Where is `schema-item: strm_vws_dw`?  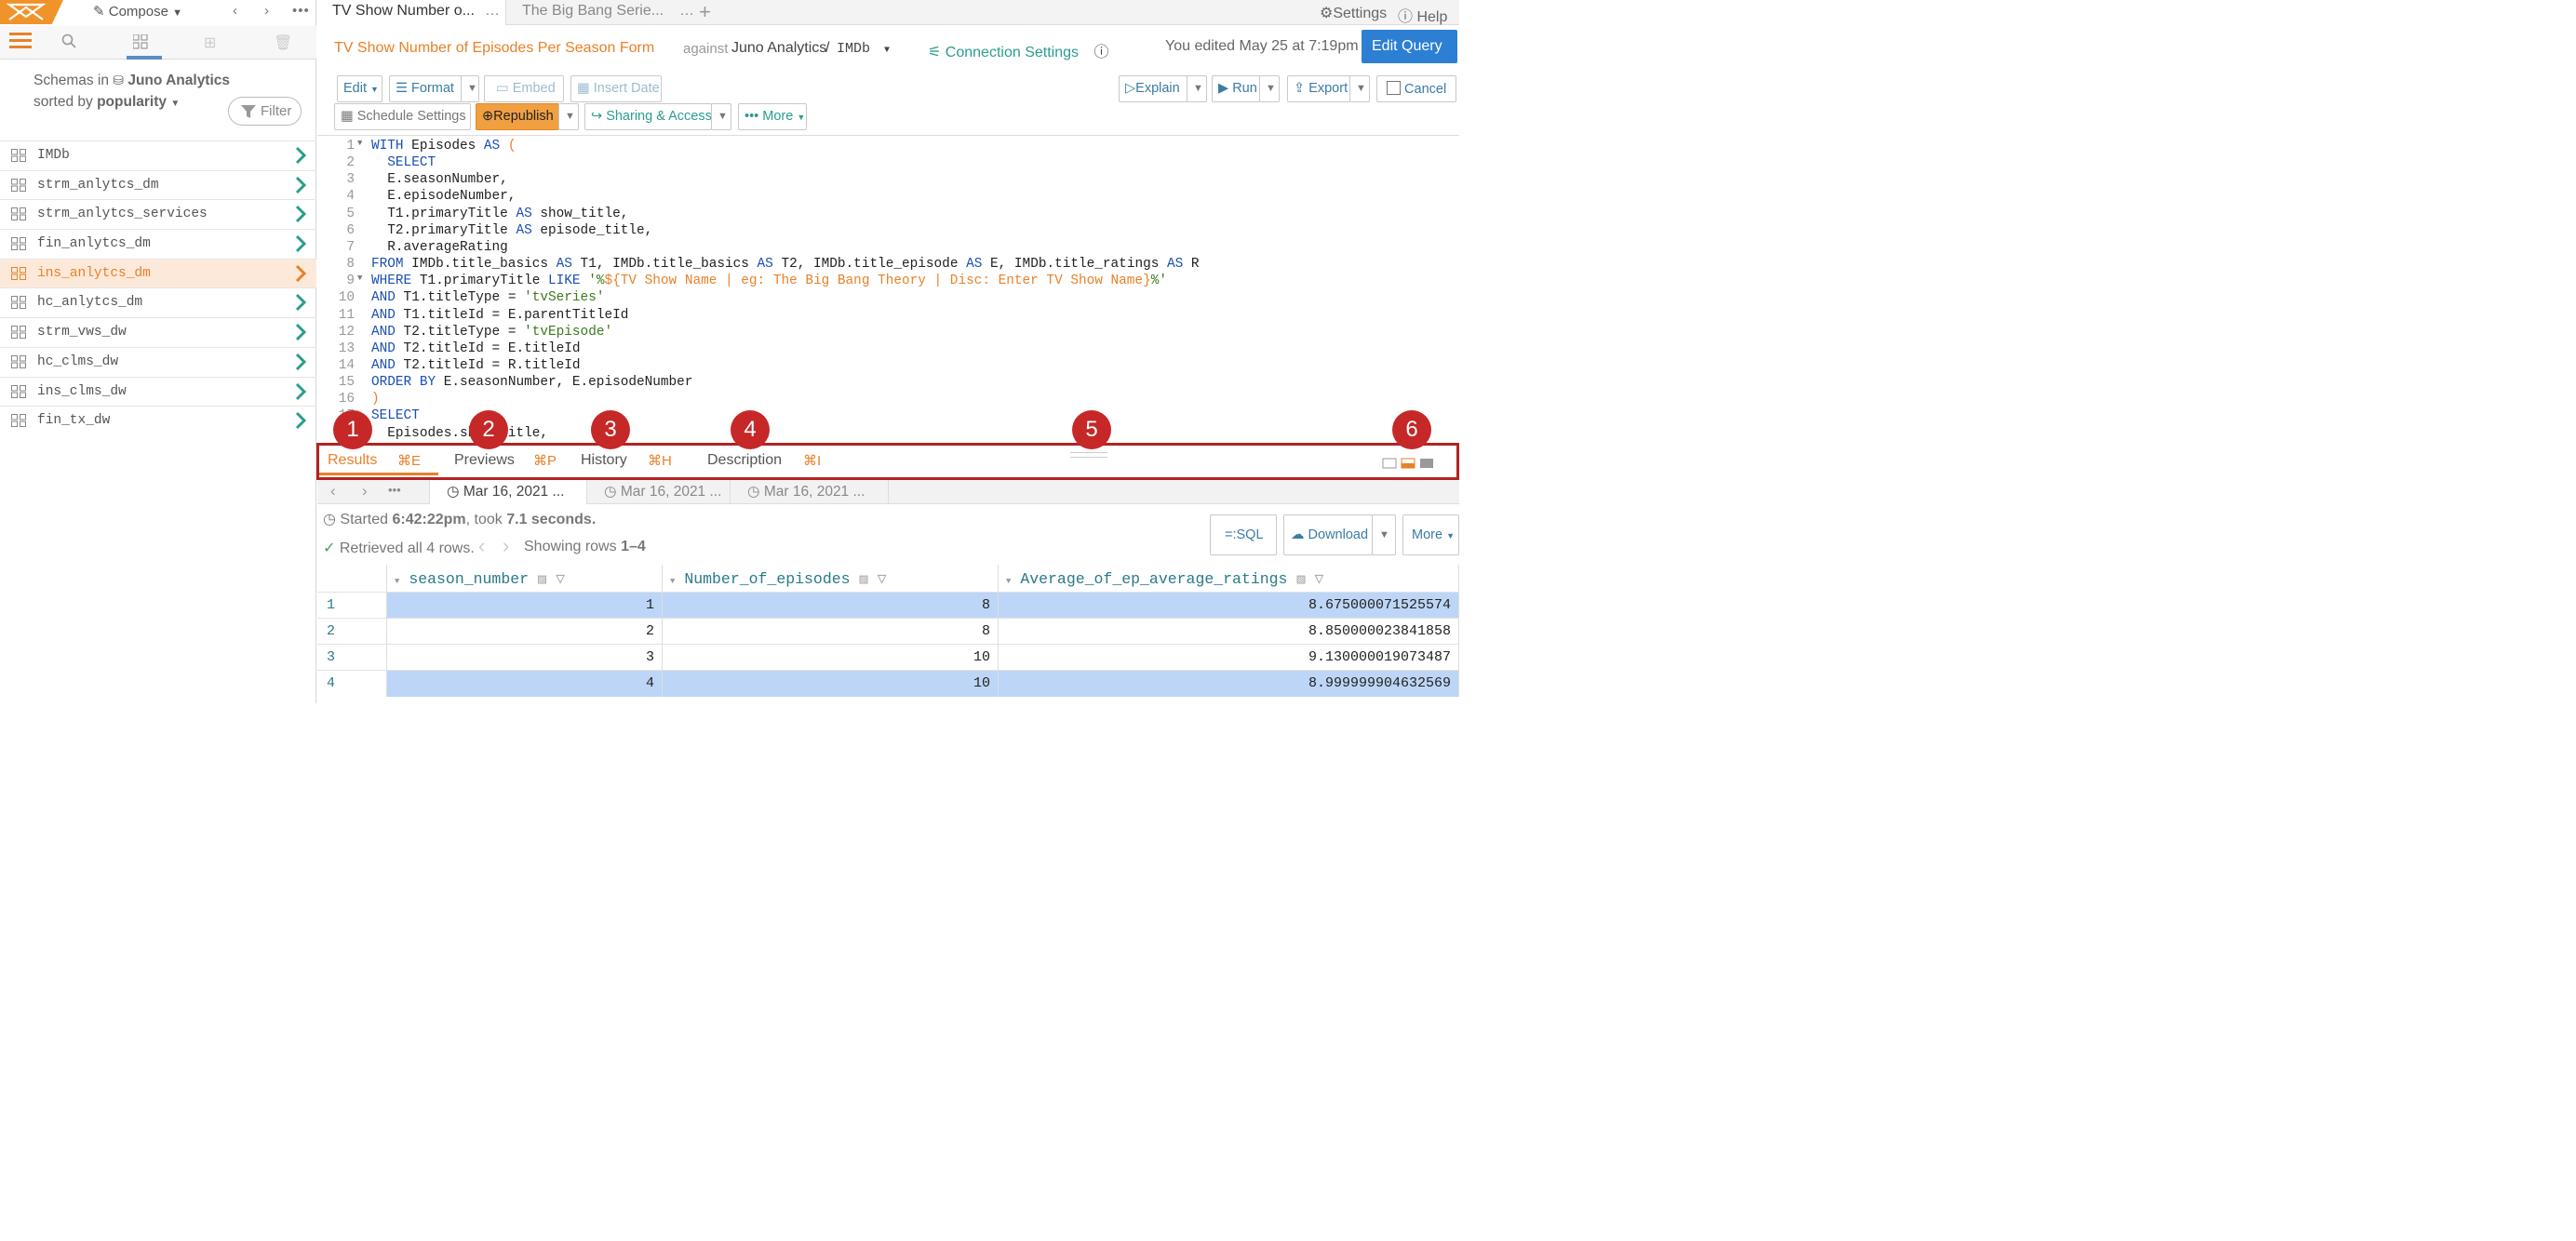 schema-item: strm_vws_dw is located at coordinates (158, 332).